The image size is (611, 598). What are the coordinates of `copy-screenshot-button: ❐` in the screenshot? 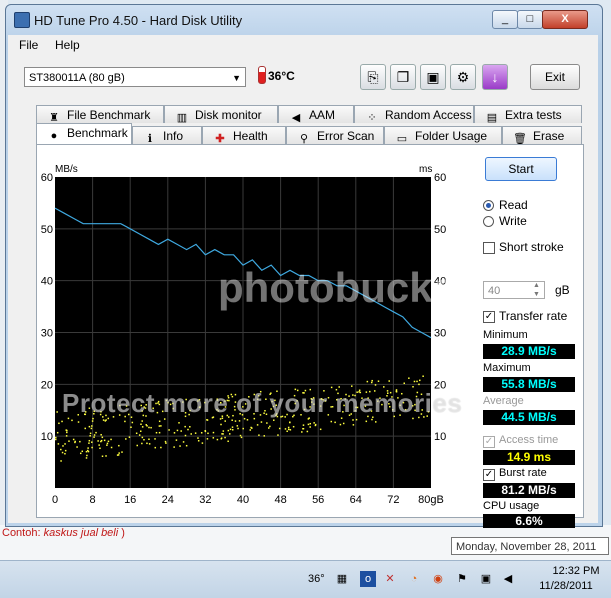 It's located at (403, 77).